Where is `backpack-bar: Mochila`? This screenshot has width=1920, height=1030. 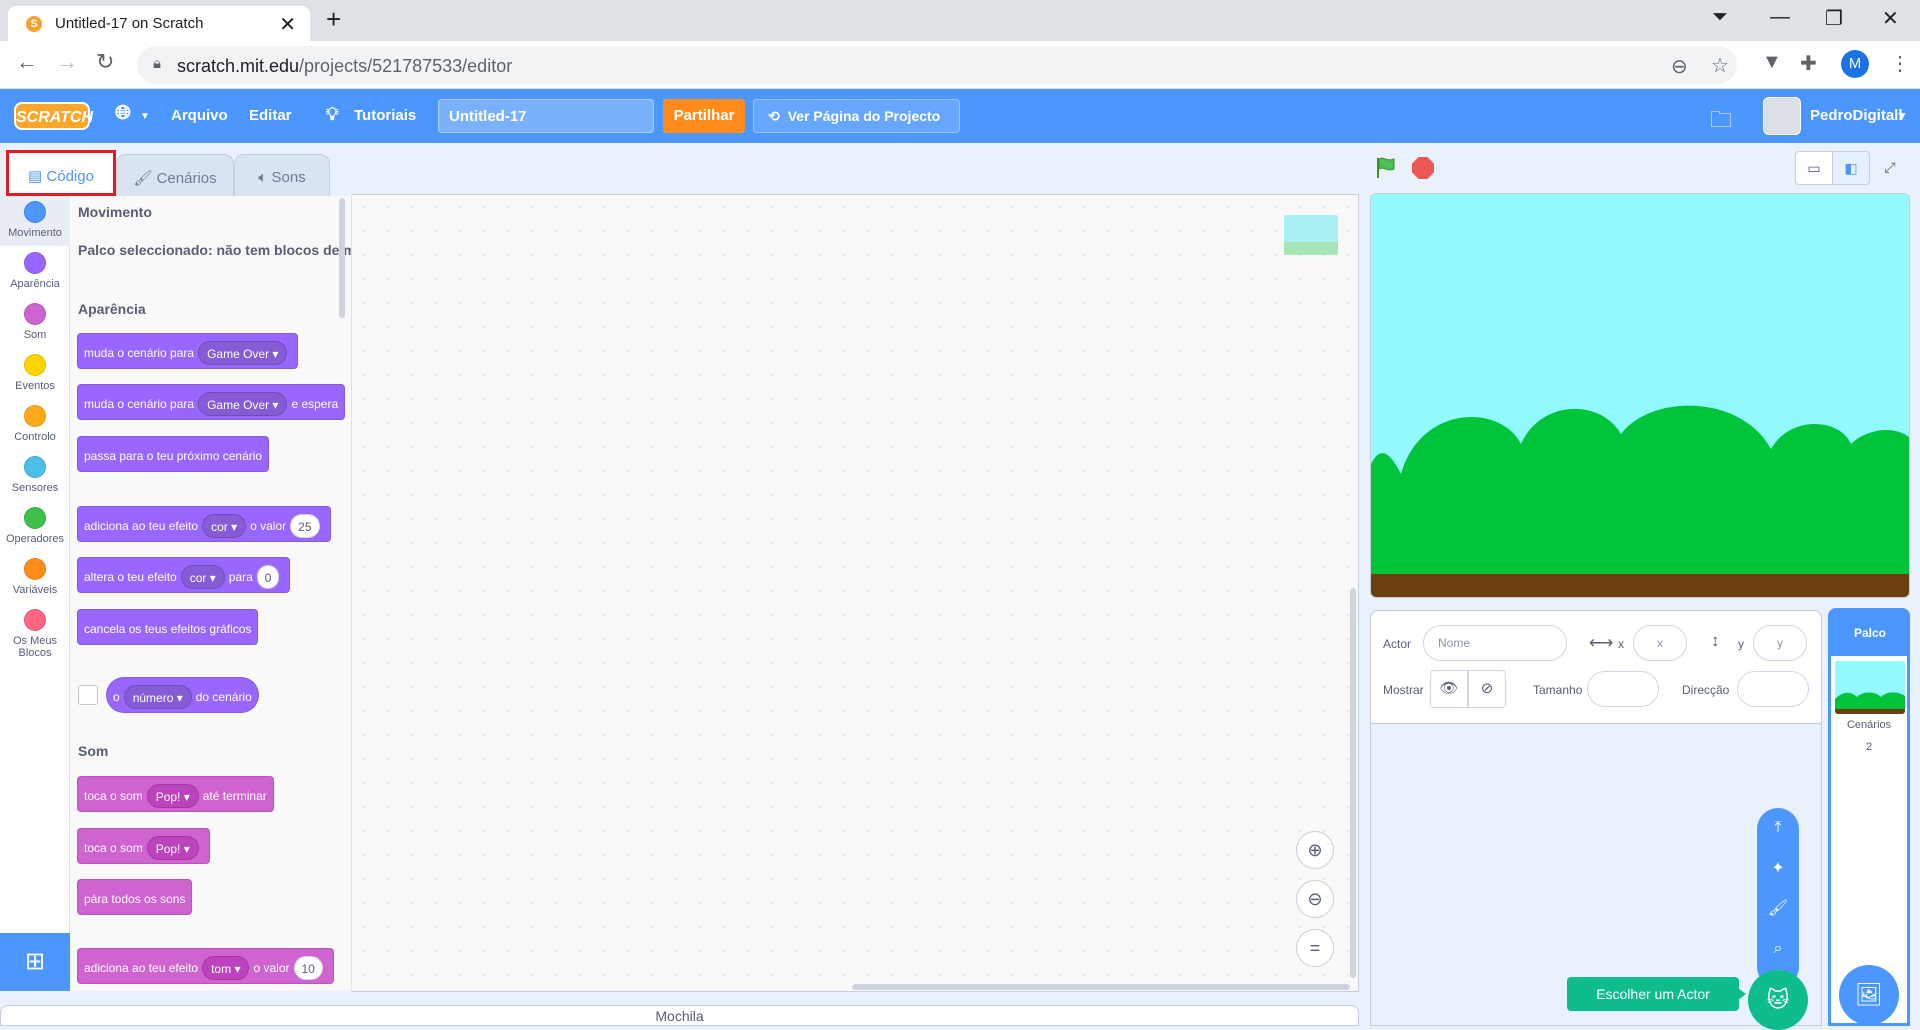 backpack-bar: Mochila is located at coordinates (679, 1015).